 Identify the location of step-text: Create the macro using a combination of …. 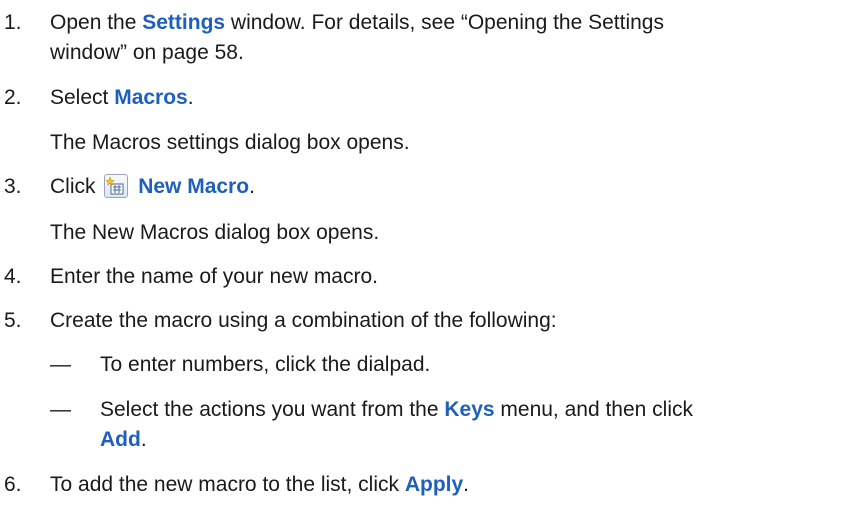
(303, 320).